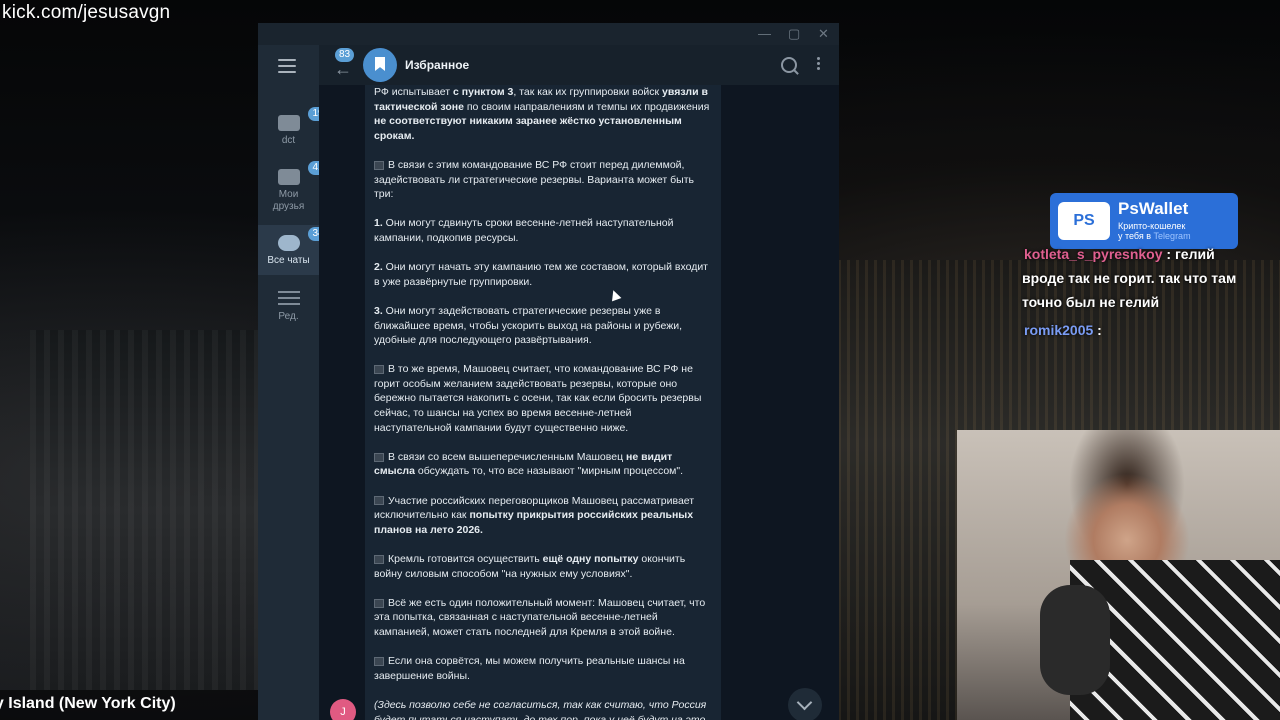  What do you see at coordinates (306, 239) in the screenshot?
I see `chats-icon: 349` at bounding box center [306, 239].